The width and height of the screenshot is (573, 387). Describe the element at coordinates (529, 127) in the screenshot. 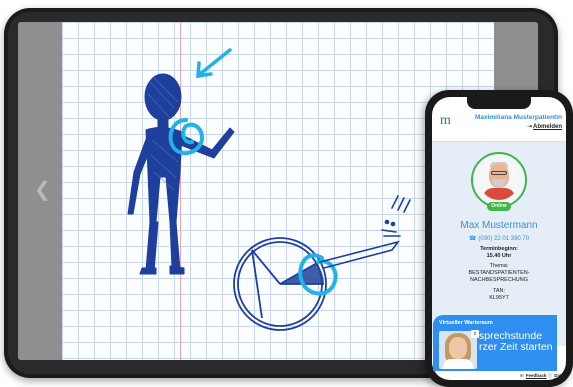

I see `logout-icon: ⇥` at that location.